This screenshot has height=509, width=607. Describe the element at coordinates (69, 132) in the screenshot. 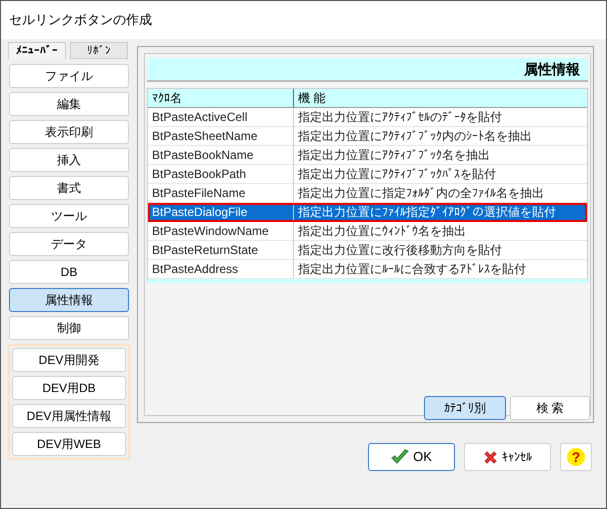

I see `category-button: 表示印刷` at that location.